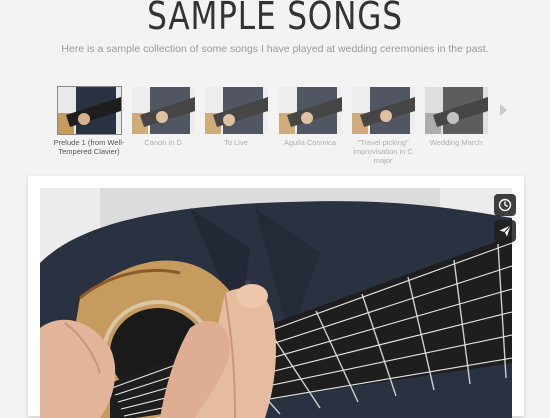 This screenshot has width=550, height=418. Describe the element at coordinates (456, 142) in the screenshot. I see `song-title-wedding-march: Wedding March` at that location.